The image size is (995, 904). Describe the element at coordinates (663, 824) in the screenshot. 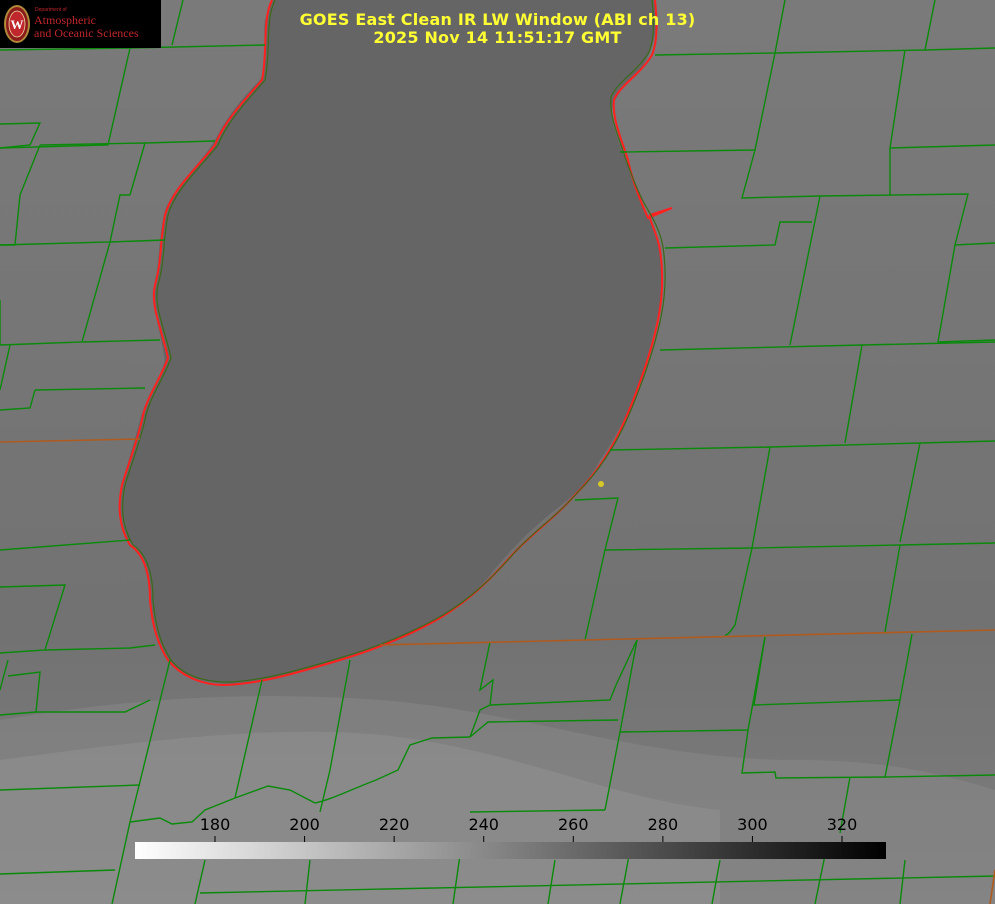

I see `colorbar-tick-label: 280` at that location.